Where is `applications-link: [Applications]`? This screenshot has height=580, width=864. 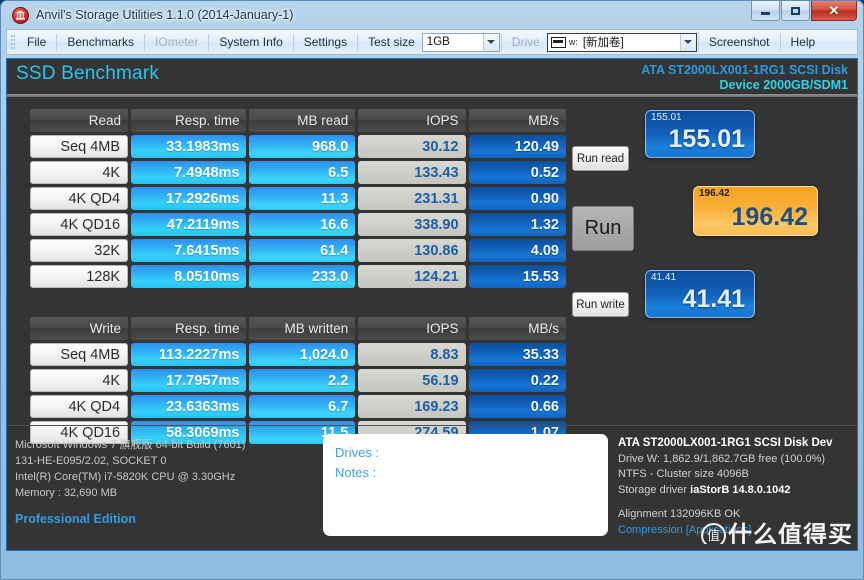 applications-link: [Applications] is located at coordinates (718, 530).